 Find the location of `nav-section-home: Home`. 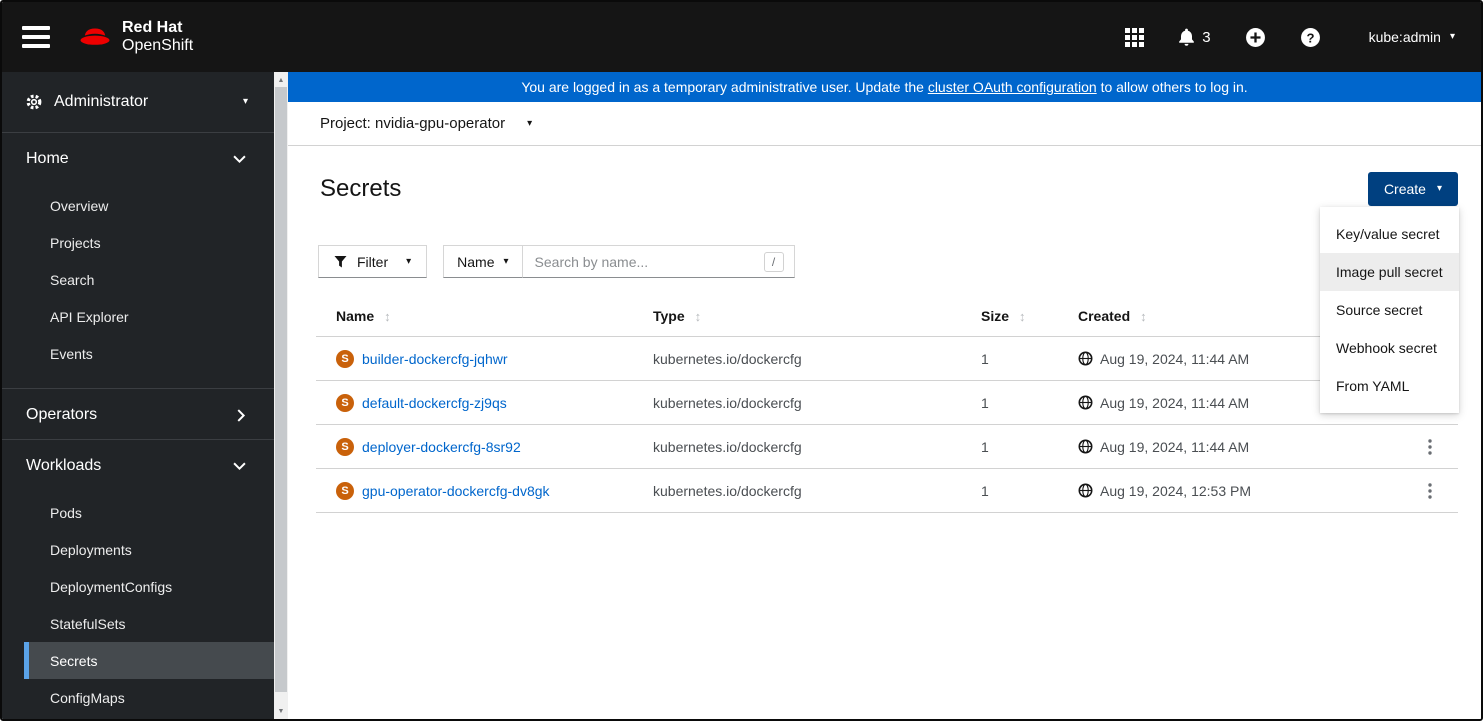

nav-section-home: Home is located at coordinates (138, 159).